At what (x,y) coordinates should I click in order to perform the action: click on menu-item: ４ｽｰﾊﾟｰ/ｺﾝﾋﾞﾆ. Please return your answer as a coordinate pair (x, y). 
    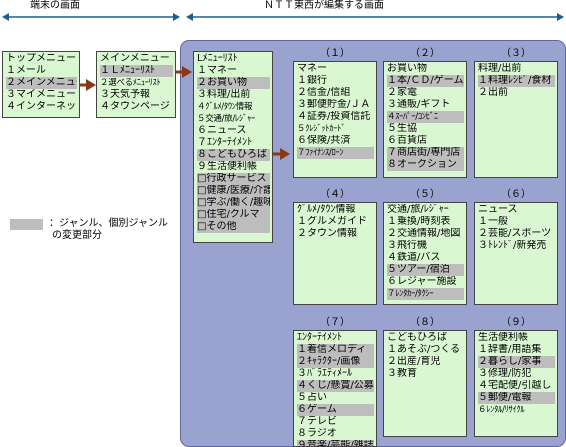
    Looking at the image, I should click on (425, 117).